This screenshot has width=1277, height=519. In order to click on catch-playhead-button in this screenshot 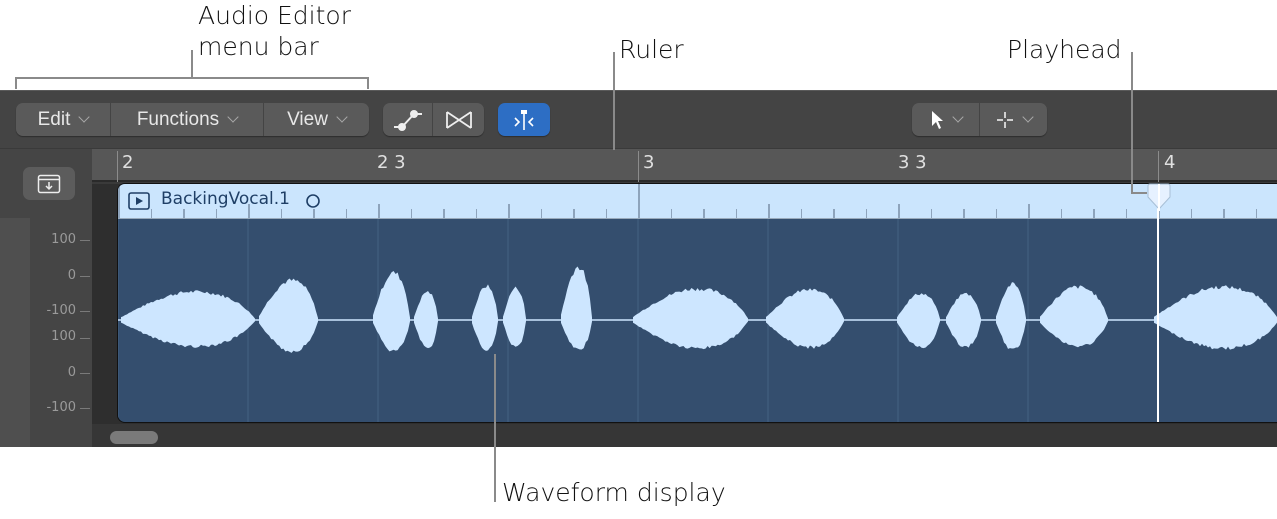, I will do `click(524, 119)`.